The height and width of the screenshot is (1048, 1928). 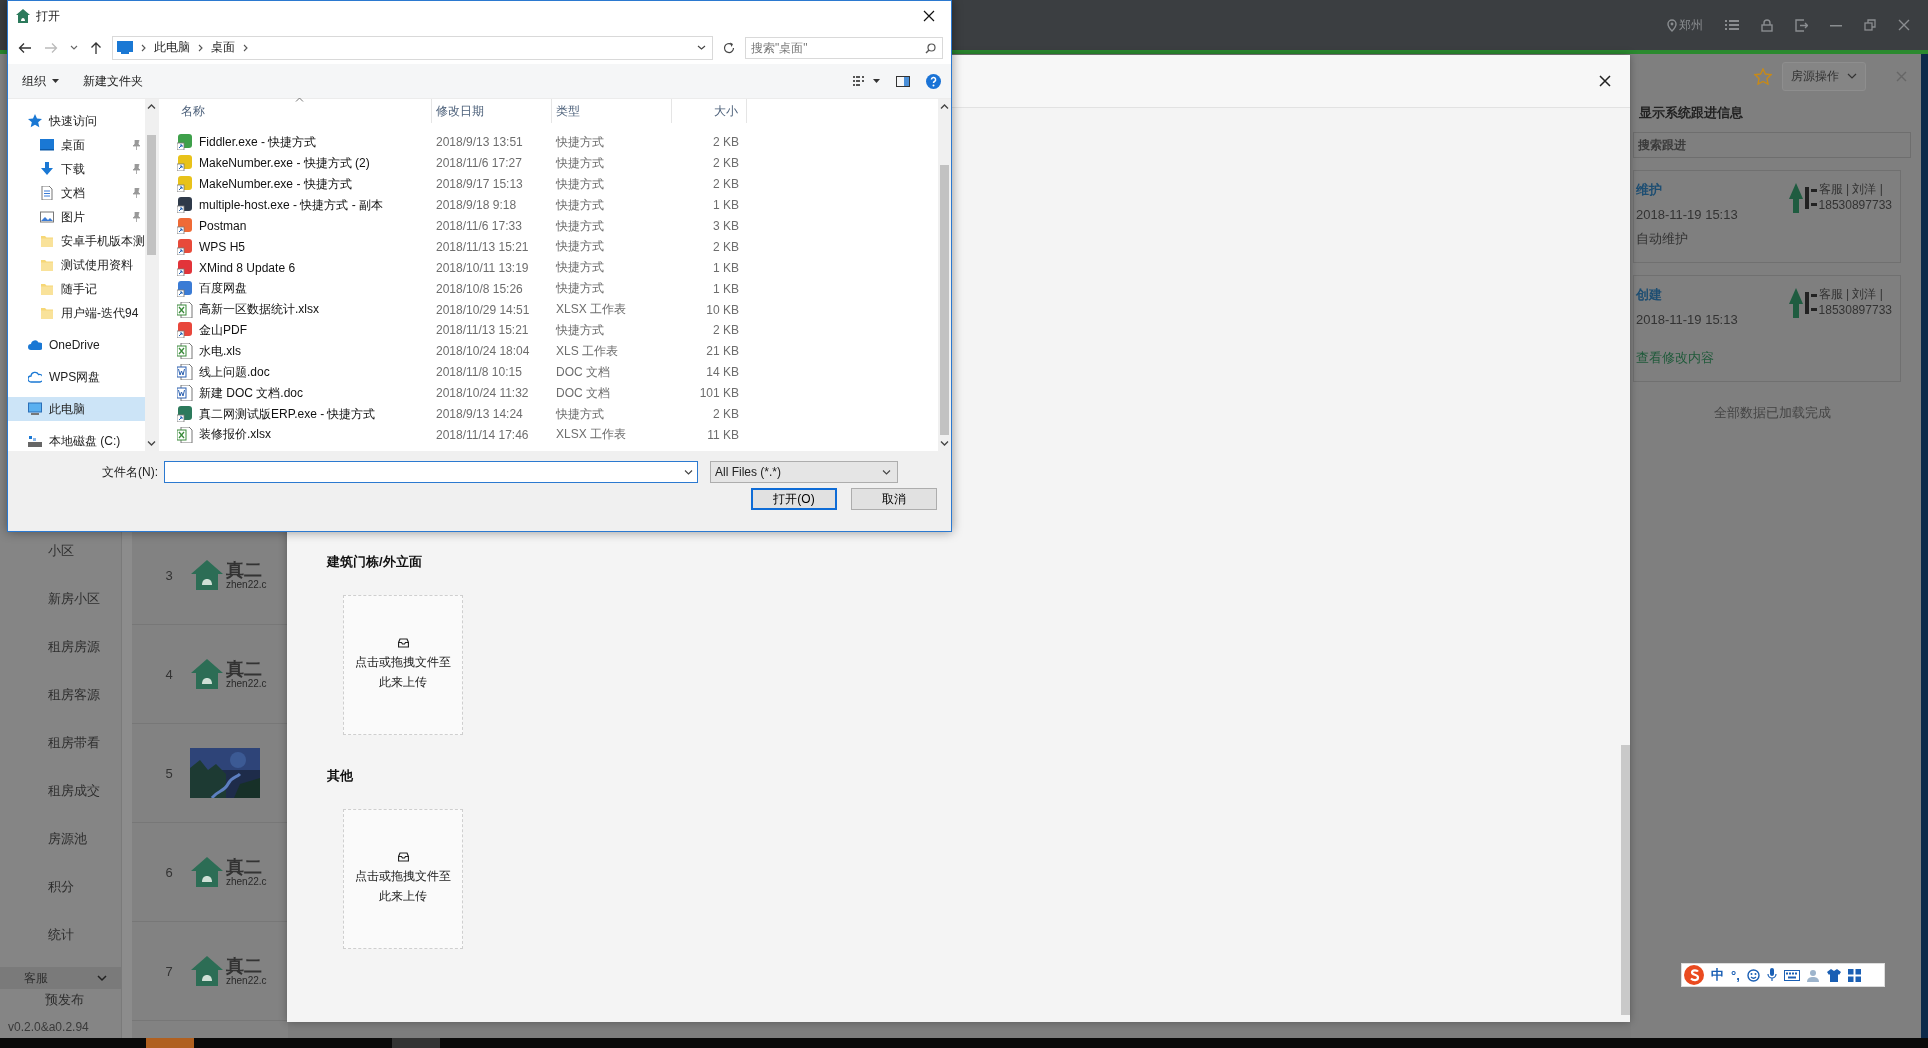 What do you see at coordinates (557, 163) in the screenshot?
I see `file-row: MakeNumber.exe - 快捷方式 (2) 2018/11/6 17:27 快捷方式 2 KB` at bounding box center [557, 163].